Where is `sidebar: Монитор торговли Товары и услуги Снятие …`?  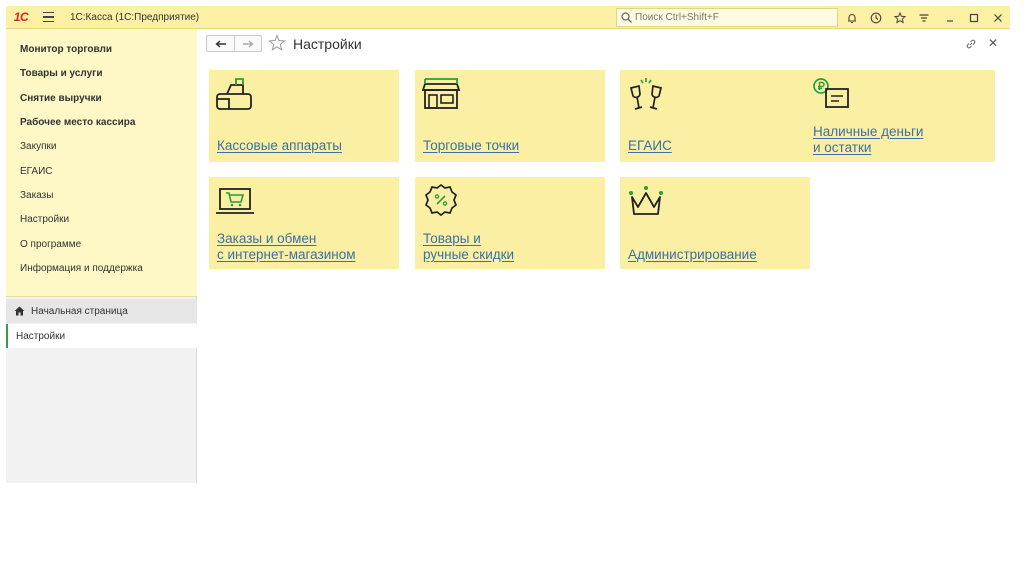 sidebar: Монитор торговли Товары и услуги Снятие … is located at coordinates (101, 256).